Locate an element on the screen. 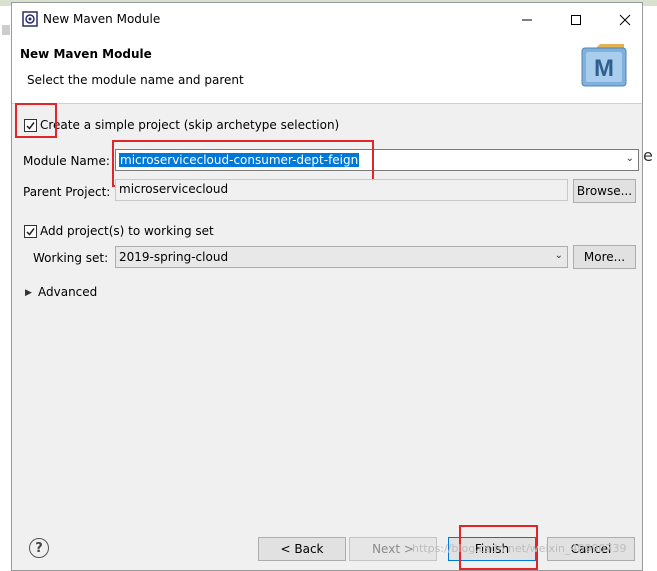  window-title: New Maven Module is located at coordinates (102, 19).